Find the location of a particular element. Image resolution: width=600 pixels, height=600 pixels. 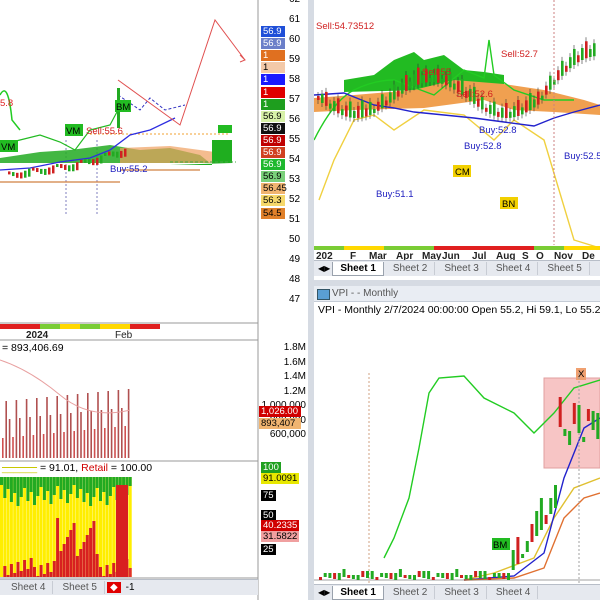

left-tab-add-icon: ◆ is located at coordinates (113, 587).